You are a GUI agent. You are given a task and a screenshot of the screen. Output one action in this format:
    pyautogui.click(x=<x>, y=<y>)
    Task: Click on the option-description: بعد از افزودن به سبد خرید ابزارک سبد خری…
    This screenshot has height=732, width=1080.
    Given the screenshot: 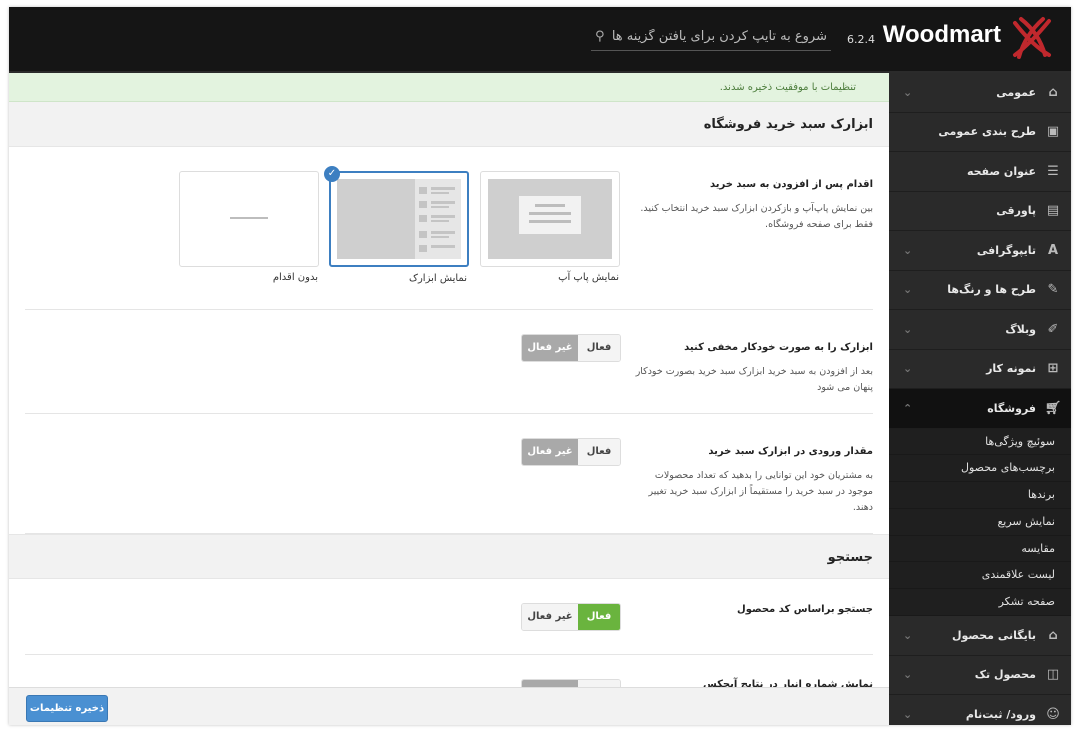 What is the action you would take?
    pyautogui.click(x=754, y=379)
    